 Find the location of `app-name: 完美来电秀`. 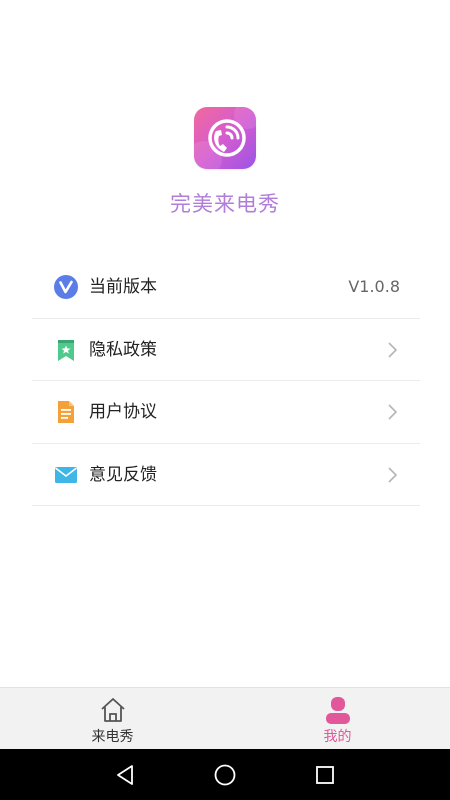

app-name: 完美来电秀 is located at coordinates (225, 204).